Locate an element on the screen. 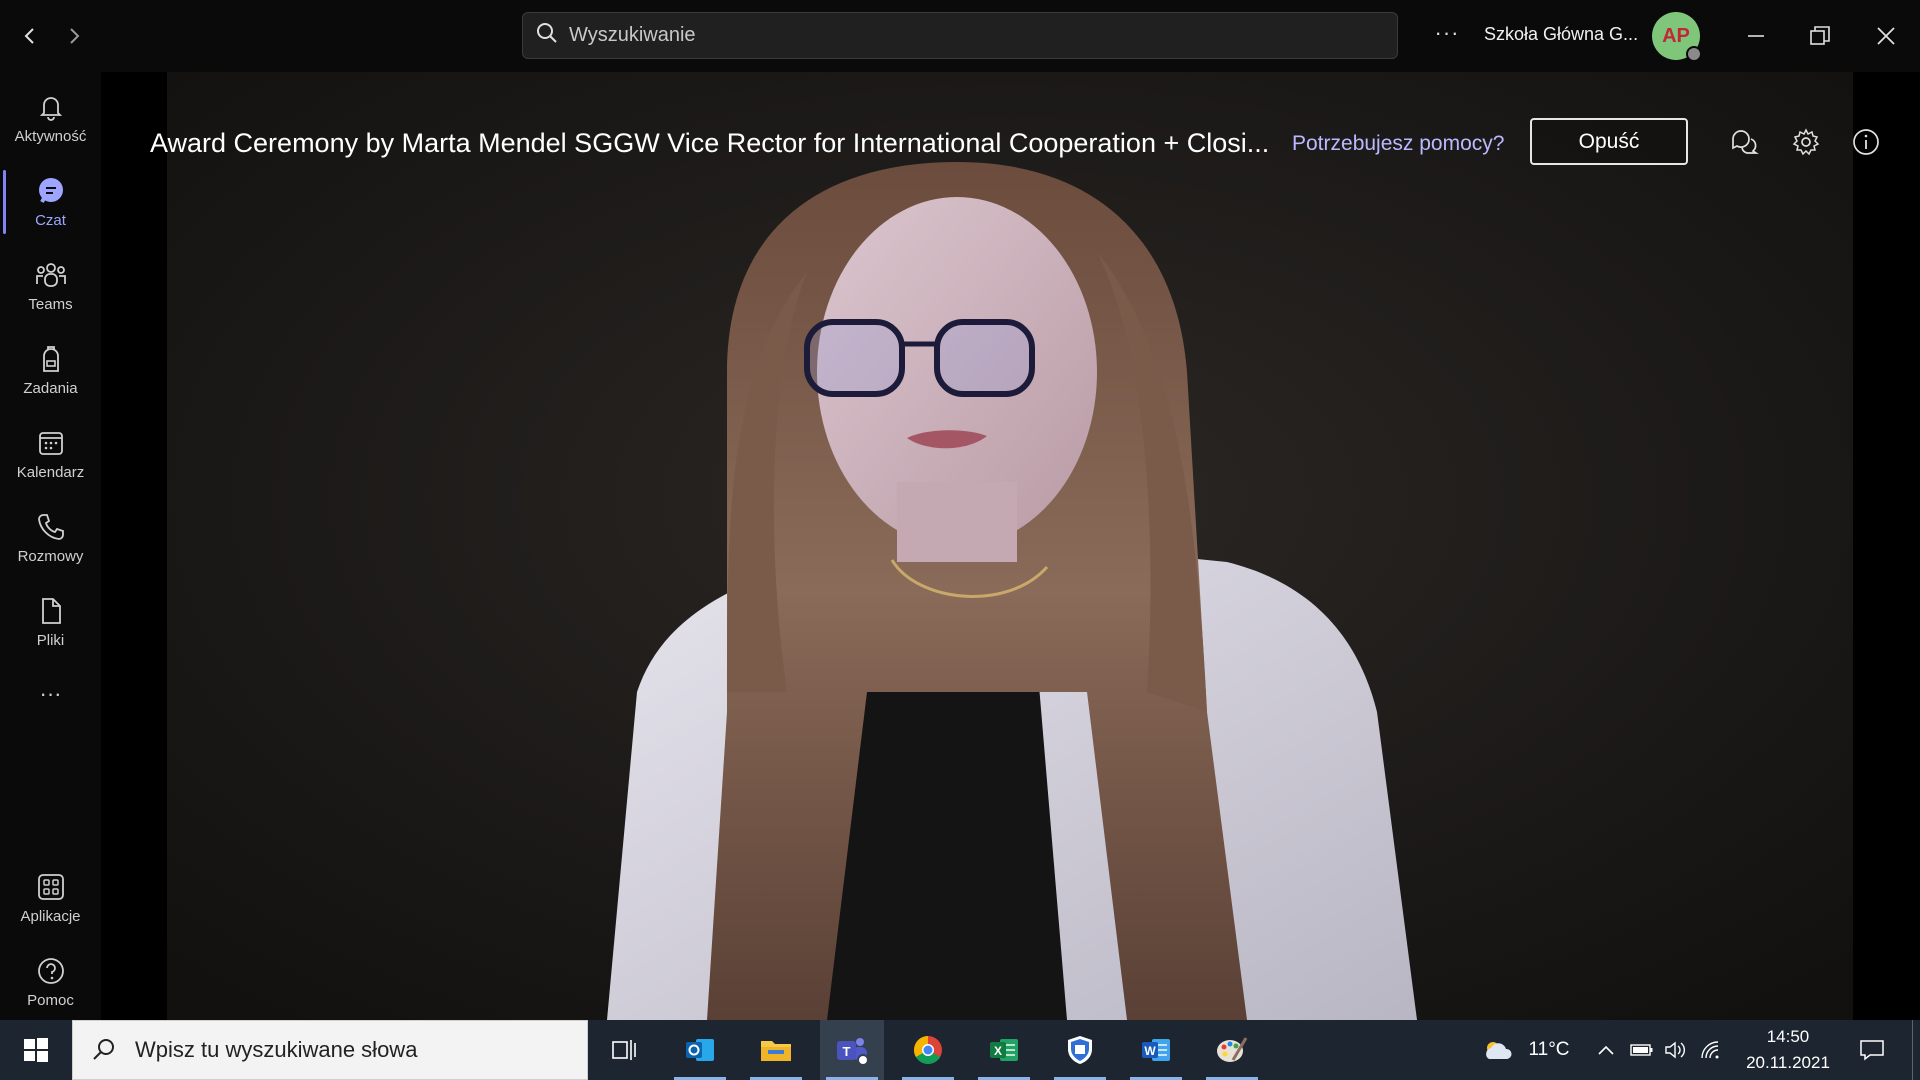 This screenshot has width=1920, height=1080. notification-icon is located at coordinates (1872, 1050).